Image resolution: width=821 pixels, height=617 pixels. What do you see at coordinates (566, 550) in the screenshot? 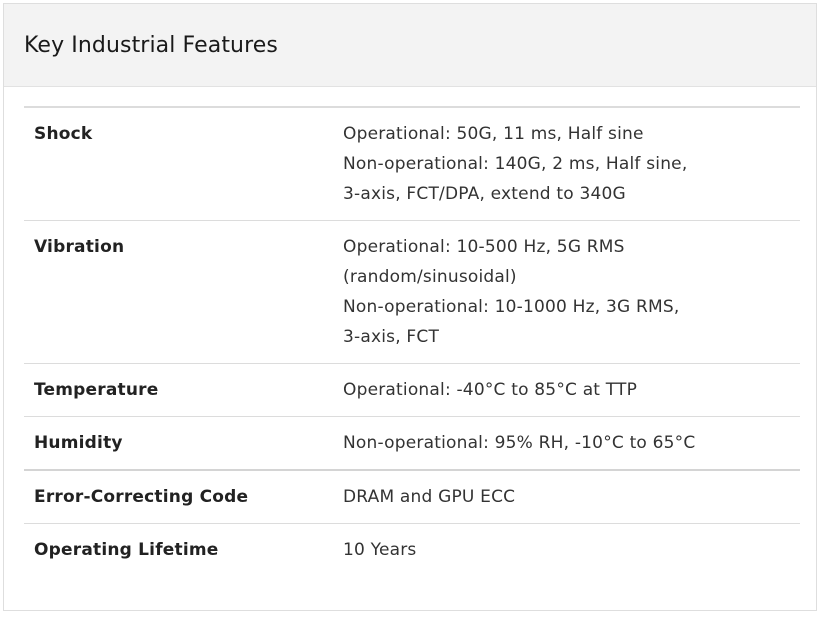
I see `spec-value: 10 Years` at bounding box center [566, 550].